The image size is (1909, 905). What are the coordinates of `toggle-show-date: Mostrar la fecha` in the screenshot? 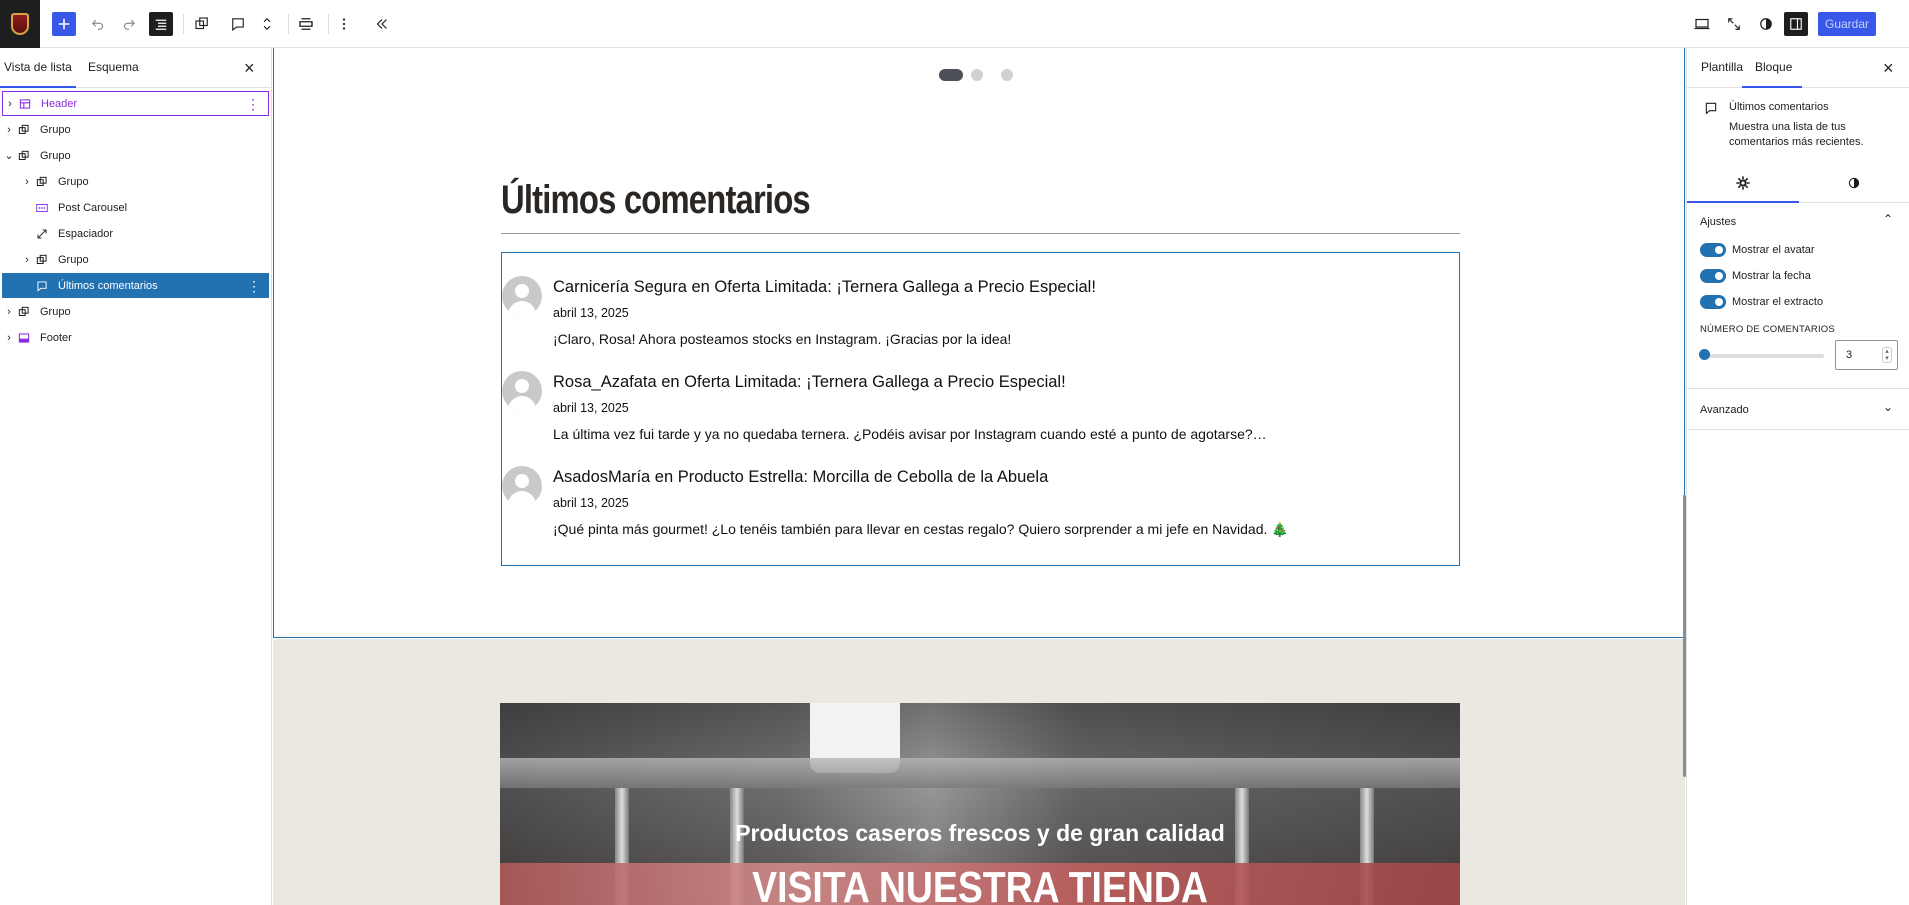 It's located at (1755, 276).